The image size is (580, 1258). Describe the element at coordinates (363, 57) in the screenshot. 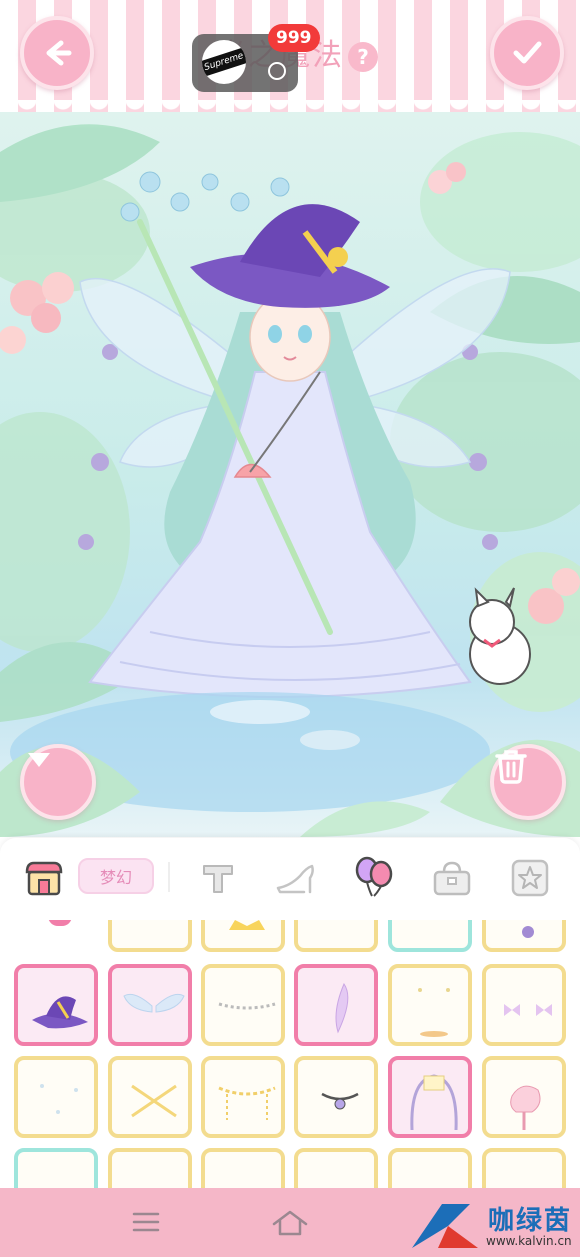

I see `help-button: ?` at that location.